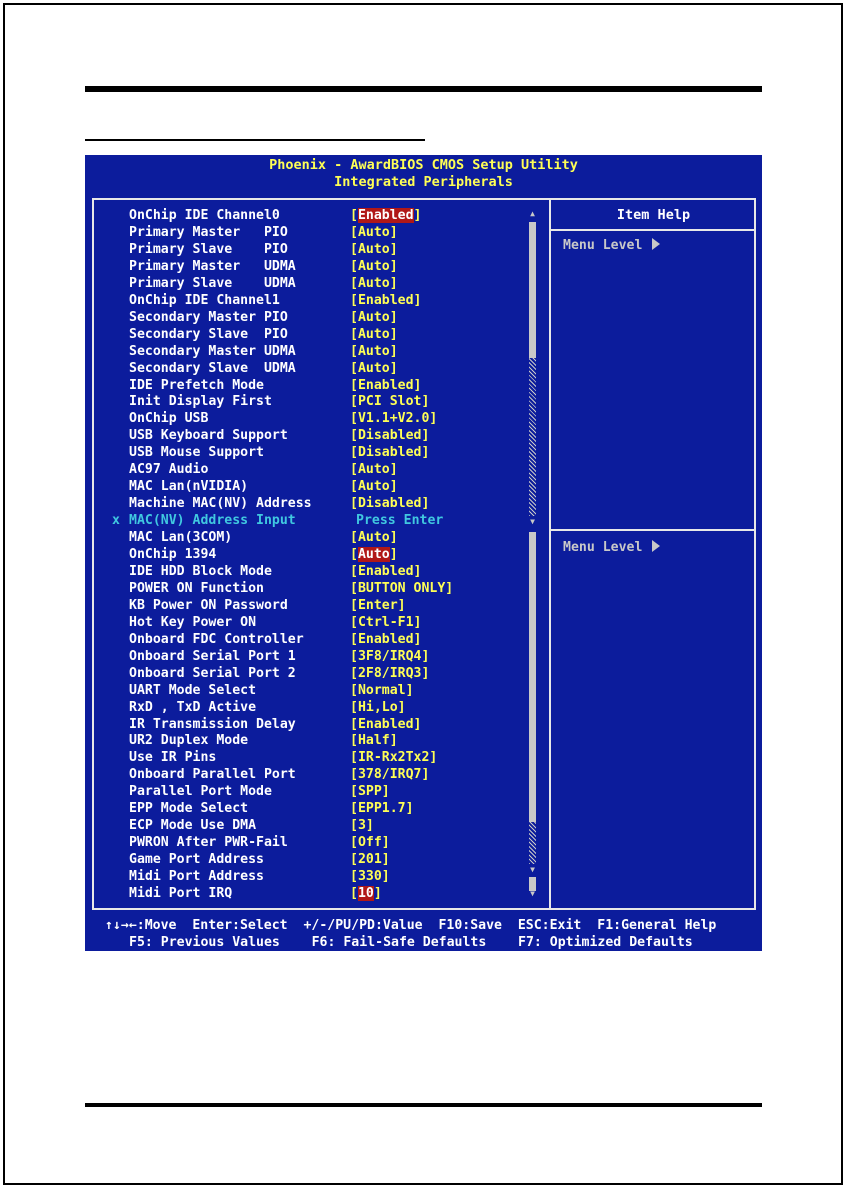 This screenshot has width=846, height=1188. What do you see at coordinates (370, 842) in the screenshot?
I see `setting-value: [Off]` at bounding box center [370, 842].